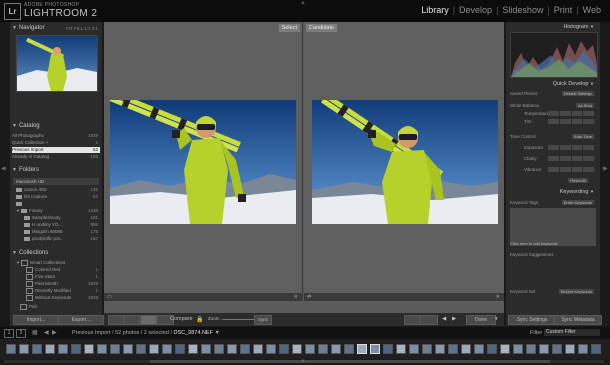  I want to click on clarity-buttons, so click(571, 158).